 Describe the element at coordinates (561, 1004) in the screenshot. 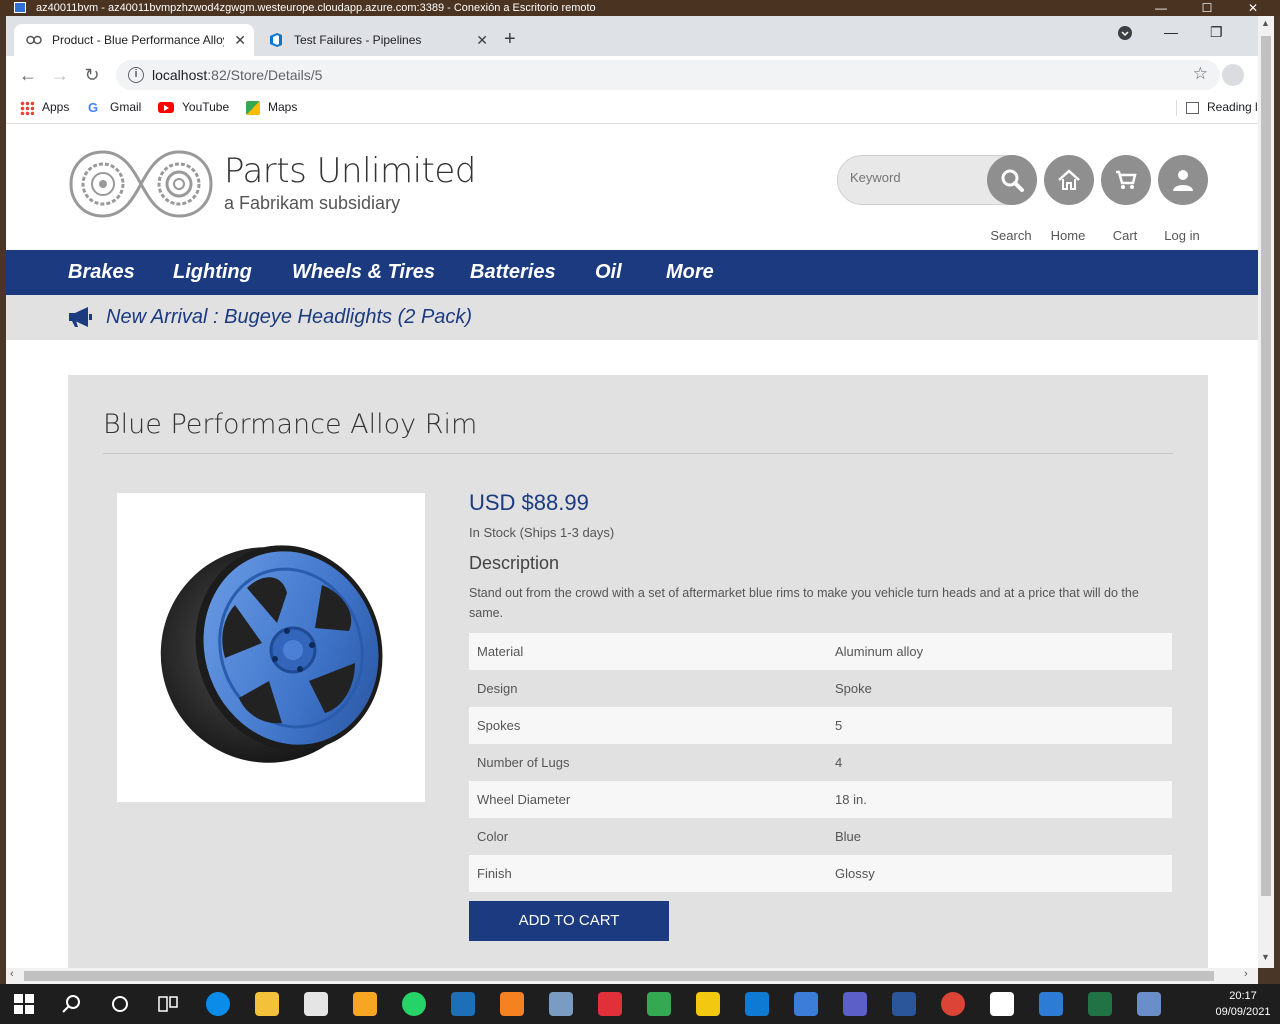

I see `paint-icon` at that location.